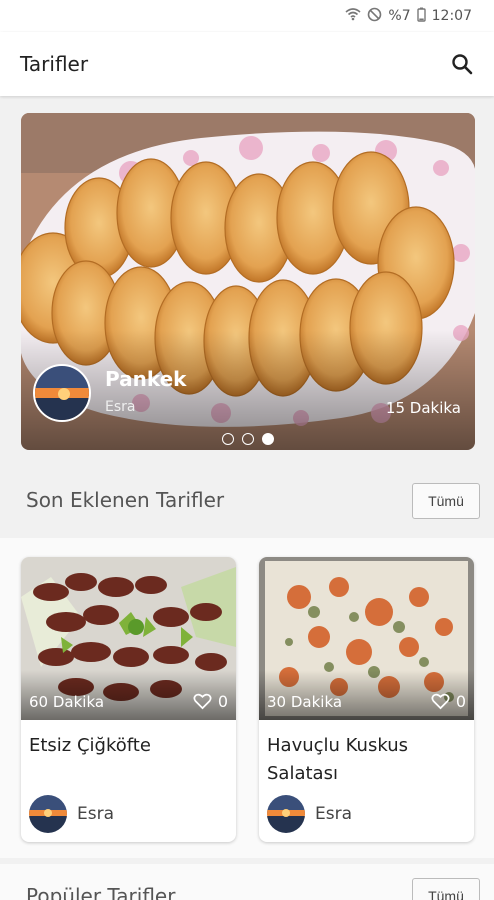  I want to click on page-title: Tarifler, so click(54, 64).